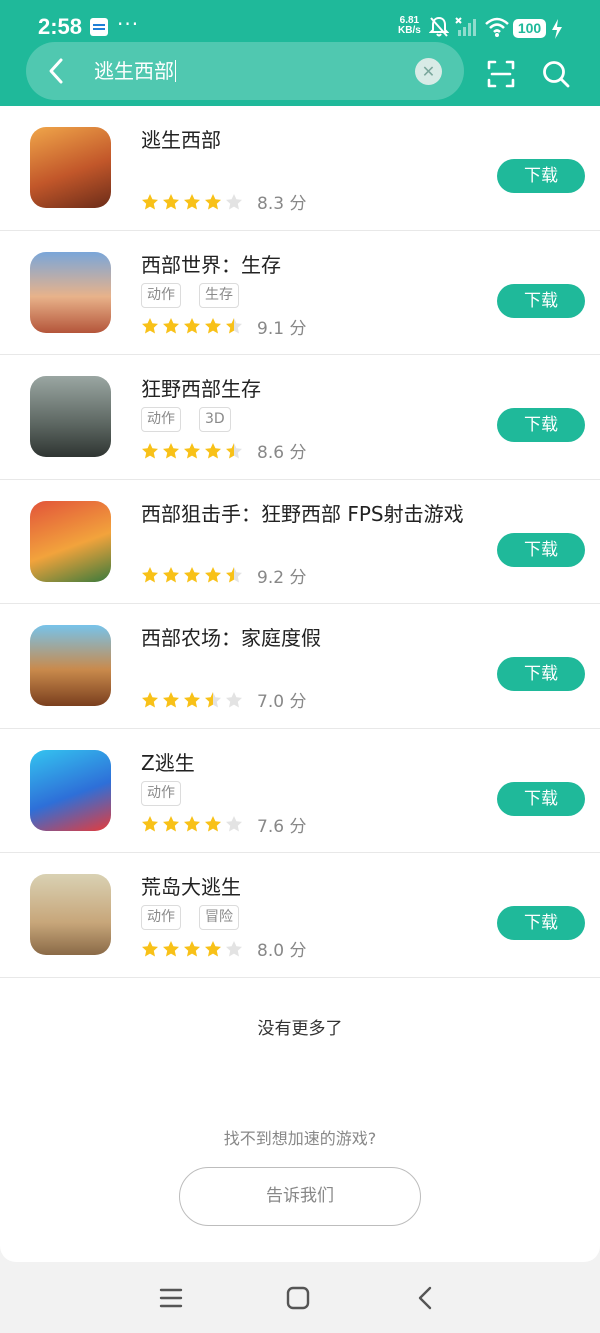 Image resolution: width=600 pixels, height=1333 pixels. What do you see at coordinates (529, 28) in the screenshot?
I see `battery-indicator: 100` at bounding box center [529, 28].